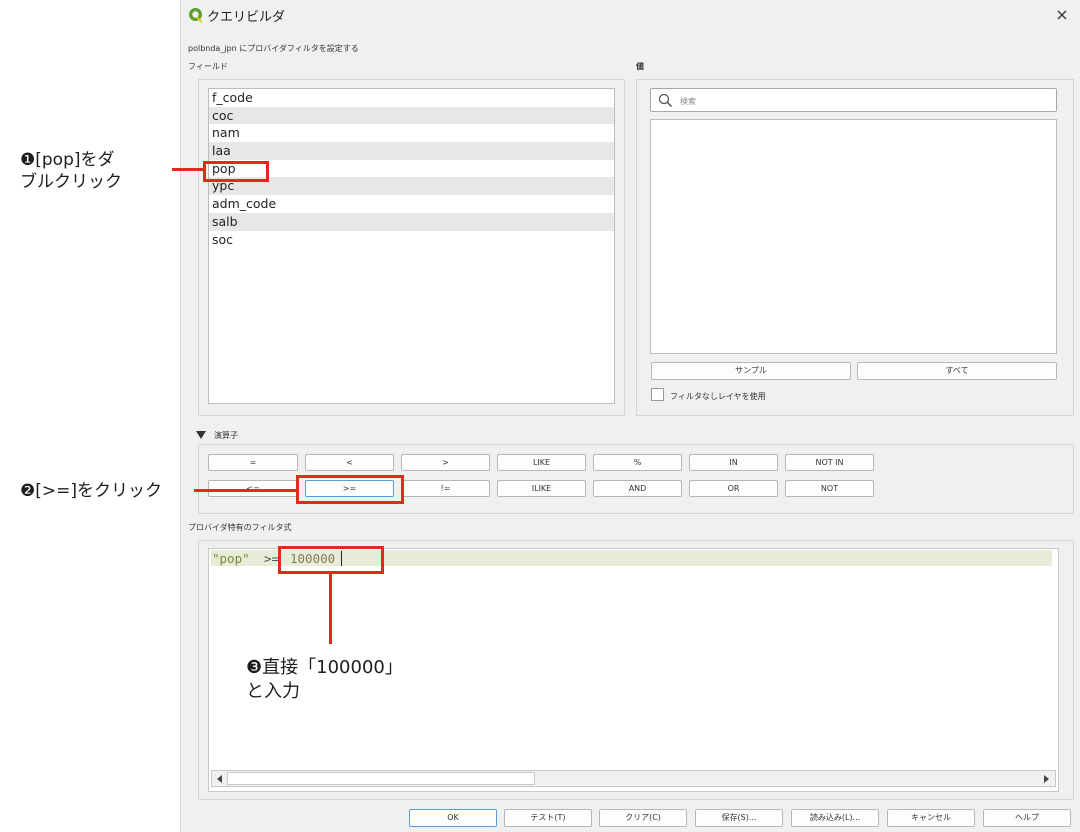 This screenshot has width=1080, height=832. What do you see at coordinates (273, 691) in the screenshot?
I see `annotation-step3-line2: と入力` at bounding box center [273, 691].